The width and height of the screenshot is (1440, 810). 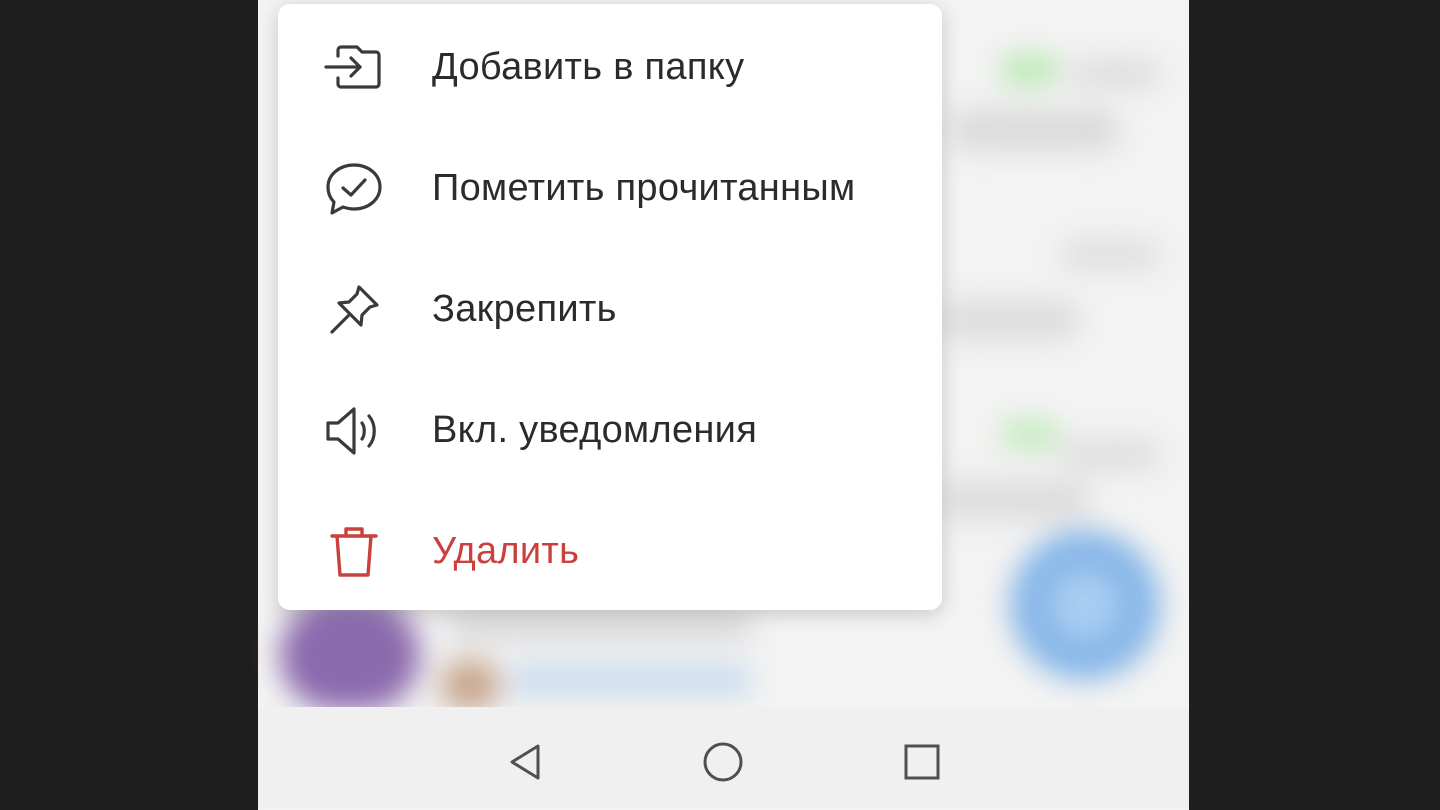 I want to click on pin-icon, so click(x=354, y=310).